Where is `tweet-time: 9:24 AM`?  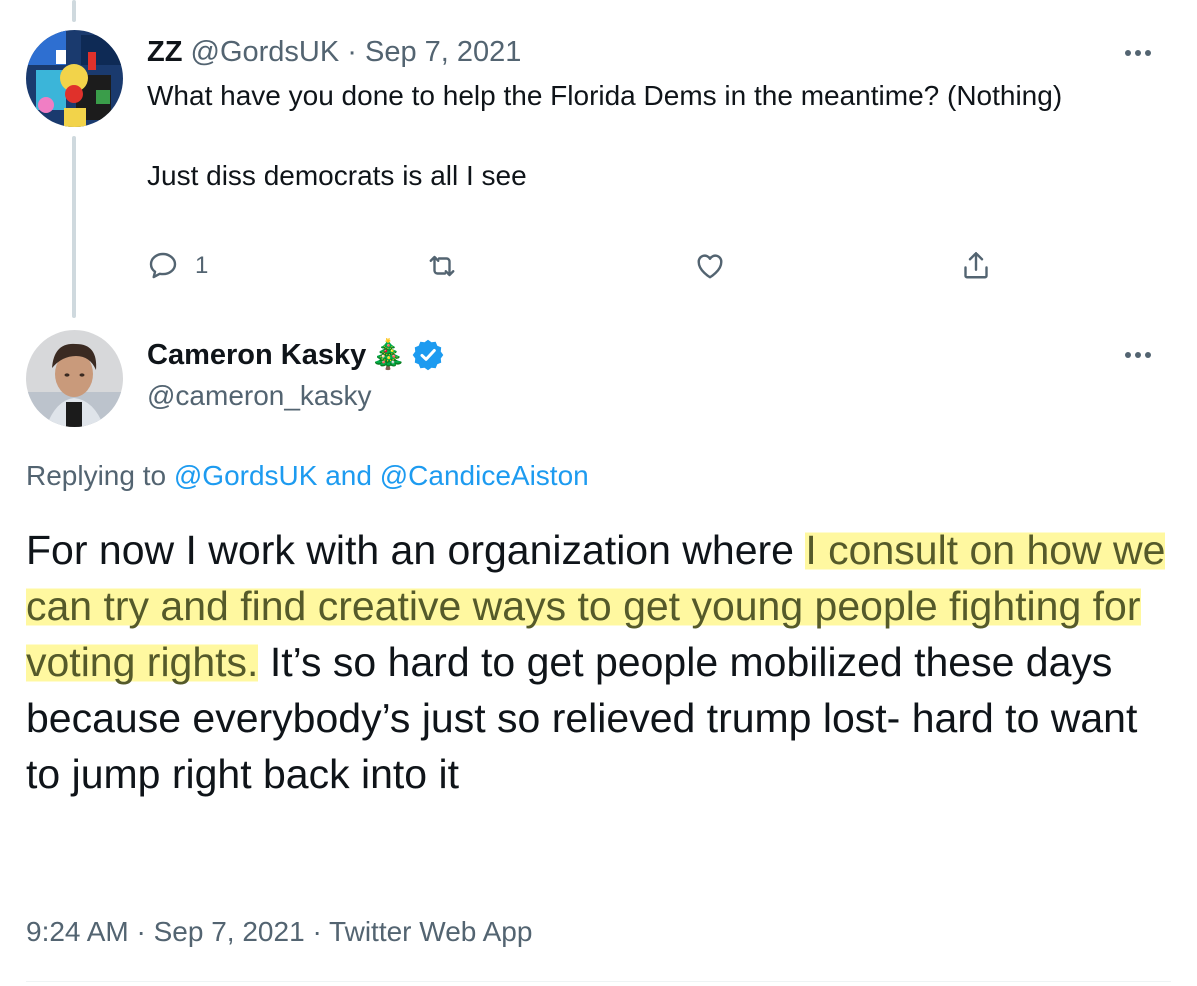
tweet-time: 9:24 AM is located at coordinates (77, 931).